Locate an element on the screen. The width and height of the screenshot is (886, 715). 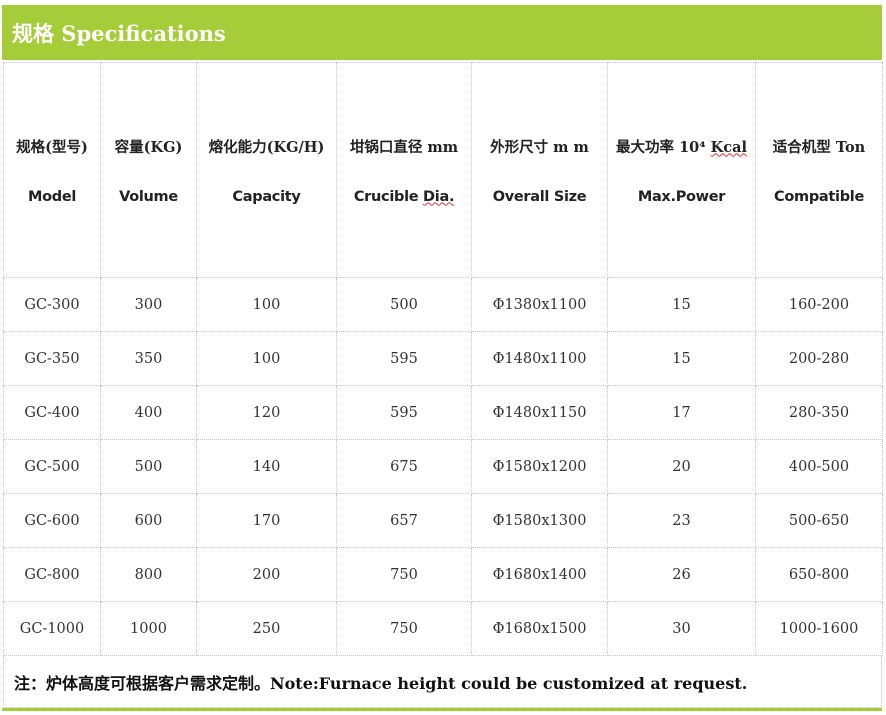
cell-volume: 500 is located at coordinates (148, 466).